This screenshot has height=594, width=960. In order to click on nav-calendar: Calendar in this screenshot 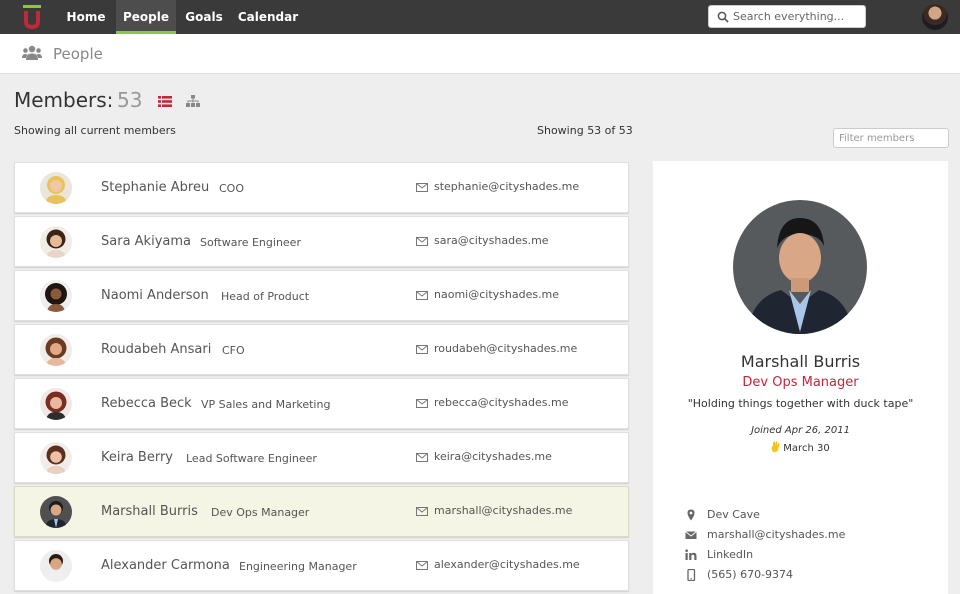, I will do `click(268, 17)`.